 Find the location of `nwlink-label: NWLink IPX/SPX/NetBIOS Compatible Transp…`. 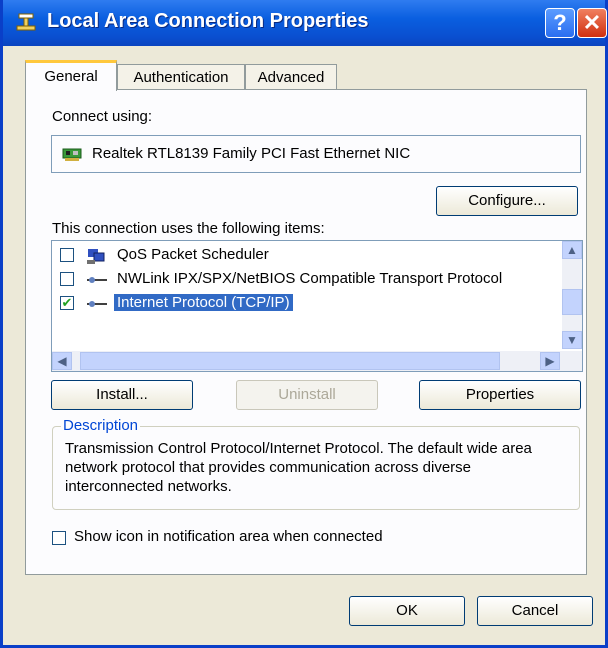

nwlink-label: NWLink IPX/SPX/NetBIOS Compatible Transp… is located at coordinates (310, 278).